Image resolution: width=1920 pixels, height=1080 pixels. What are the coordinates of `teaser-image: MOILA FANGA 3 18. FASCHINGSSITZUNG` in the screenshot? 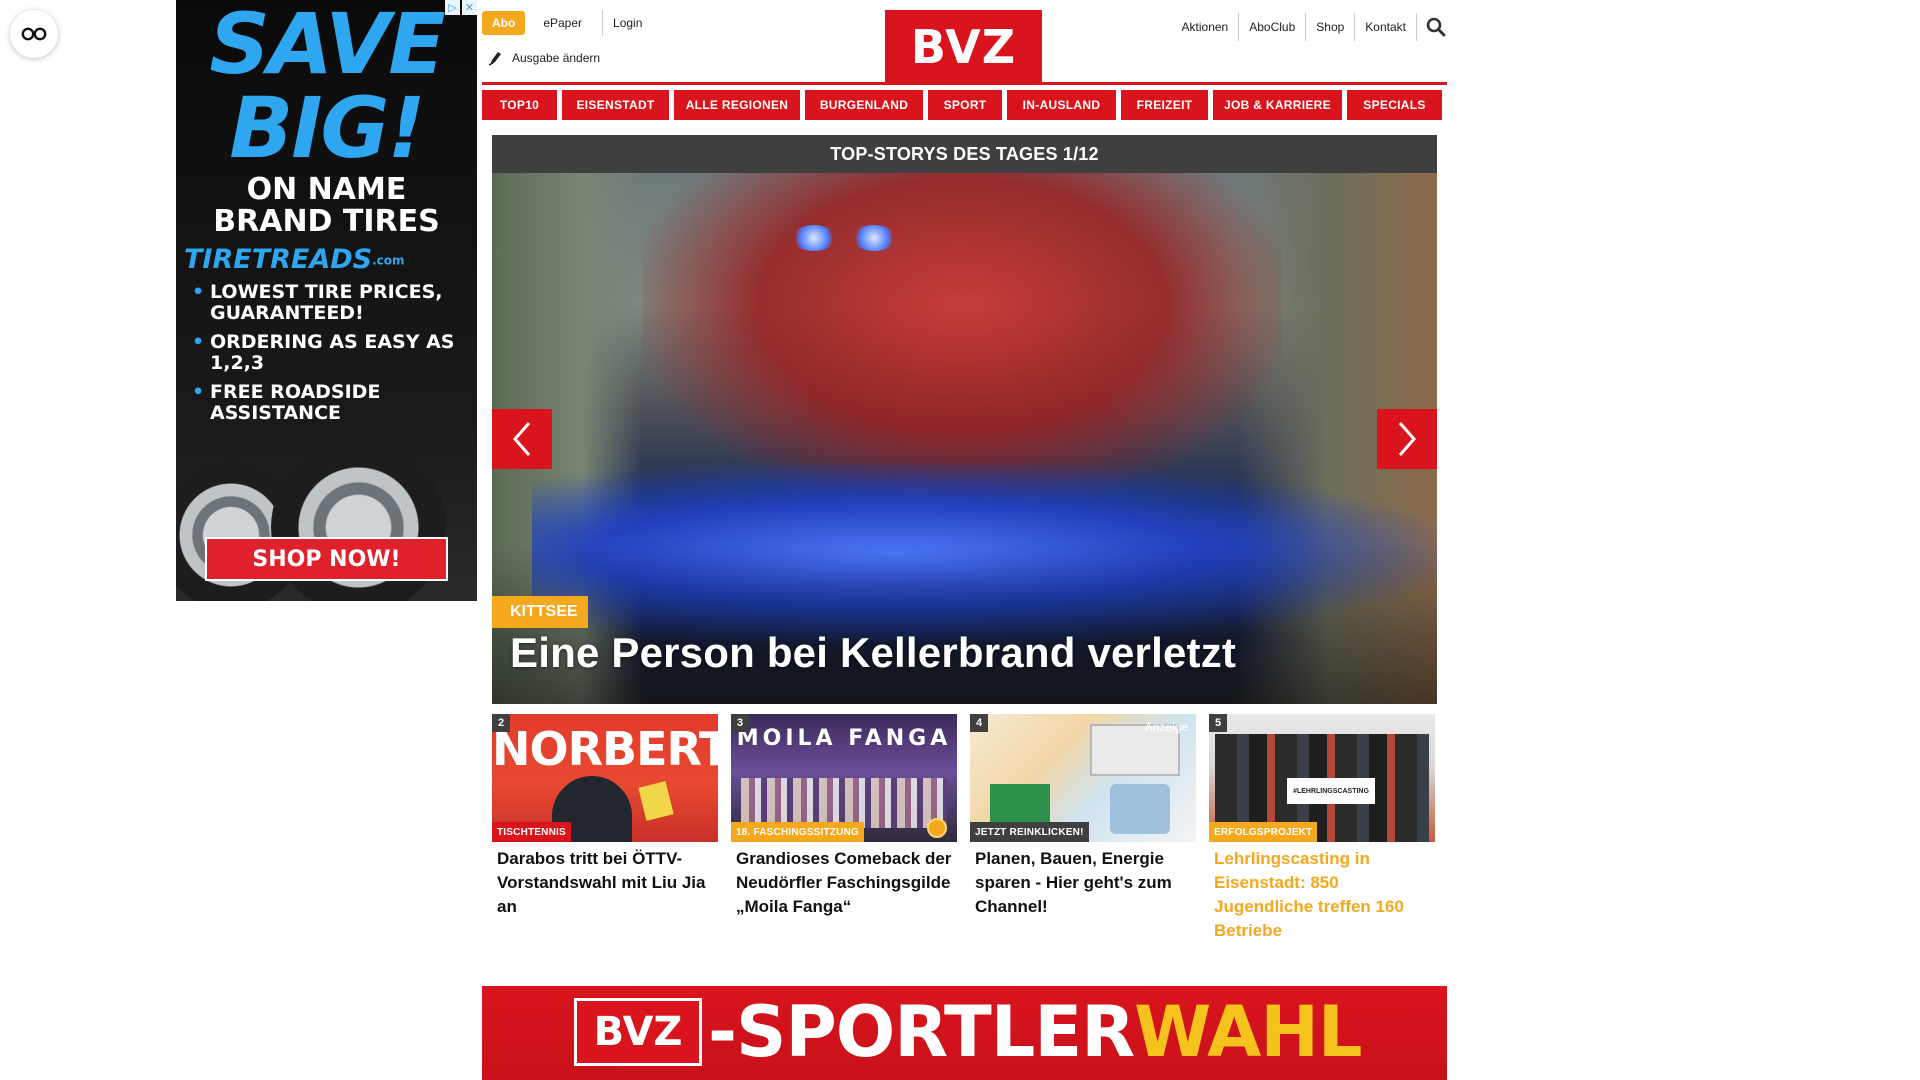 It's located at (844, 778).